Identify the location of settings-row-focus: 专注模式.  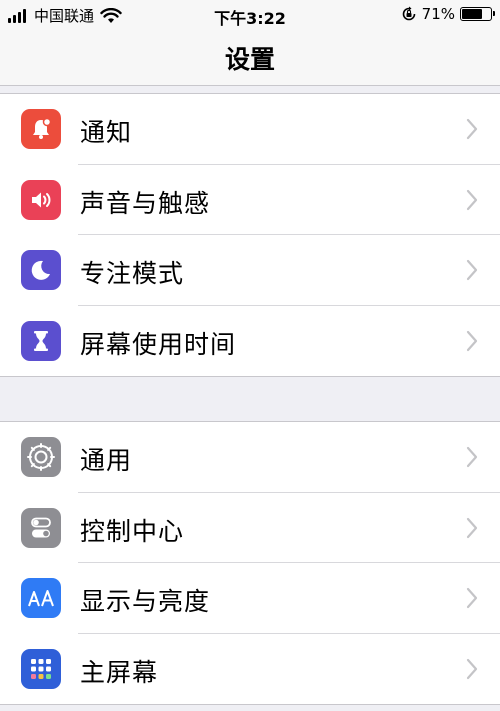
(250, 270).